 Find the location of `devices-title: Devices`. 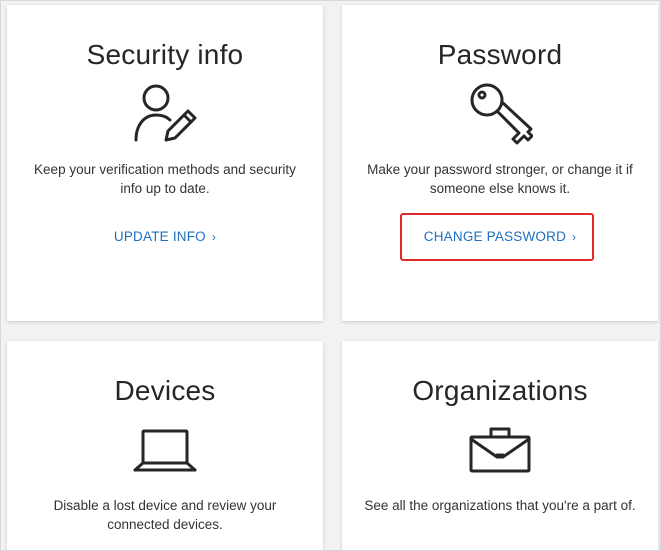

devices-title: Devices is located at coordinates (165, 390).